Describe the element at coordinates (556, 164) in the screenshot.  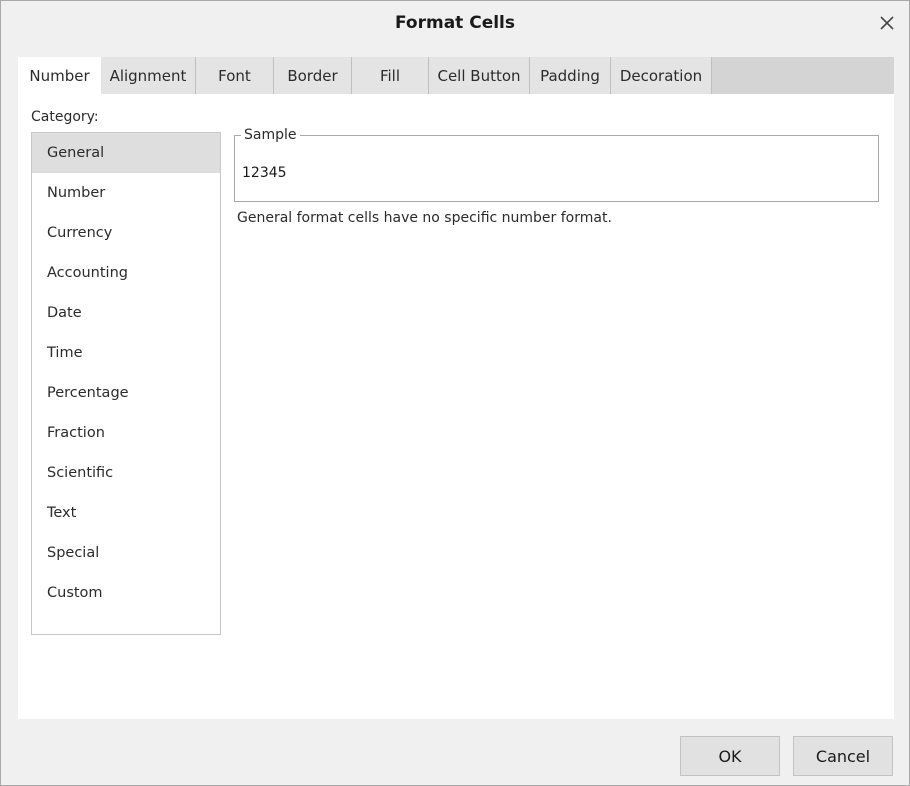
I see `sample-group: Sample 12345` at that location.